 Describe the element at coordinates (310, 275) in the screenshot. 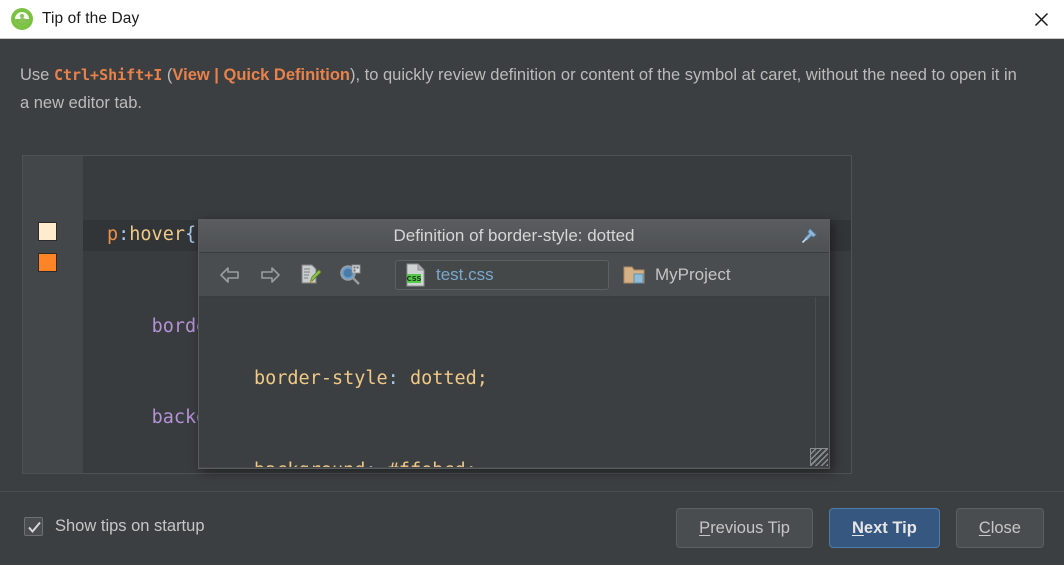

I see `edit-source-icon` at that location.